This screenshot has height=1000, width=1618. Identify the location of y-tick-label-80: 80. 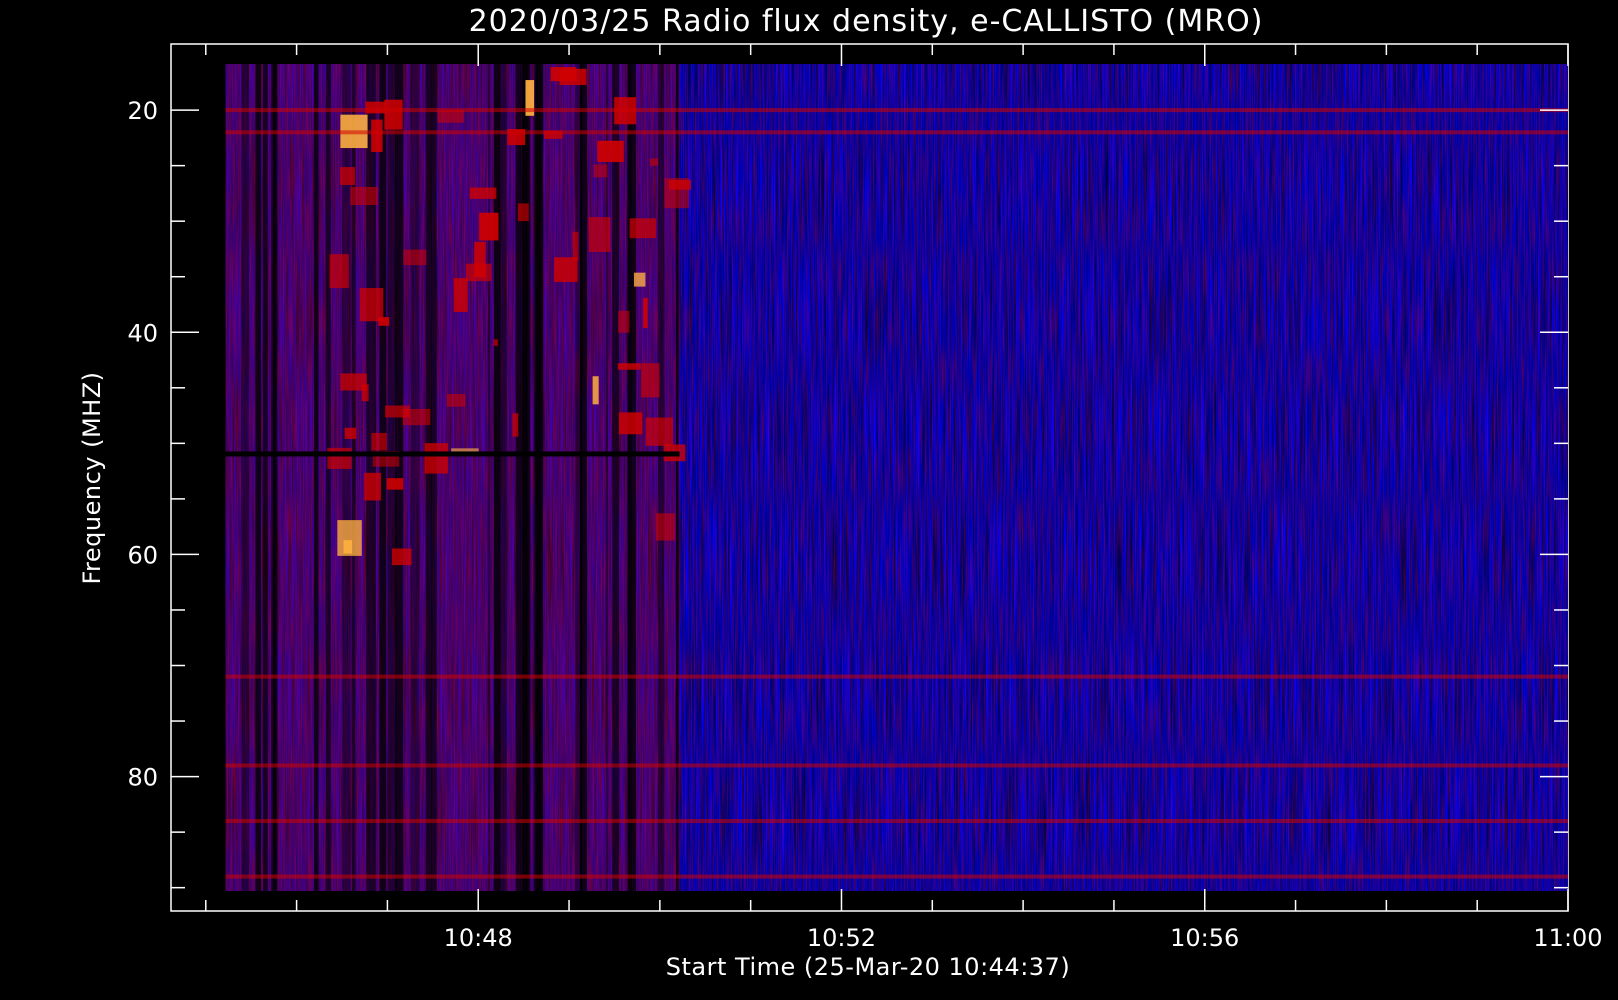
(142, 778).